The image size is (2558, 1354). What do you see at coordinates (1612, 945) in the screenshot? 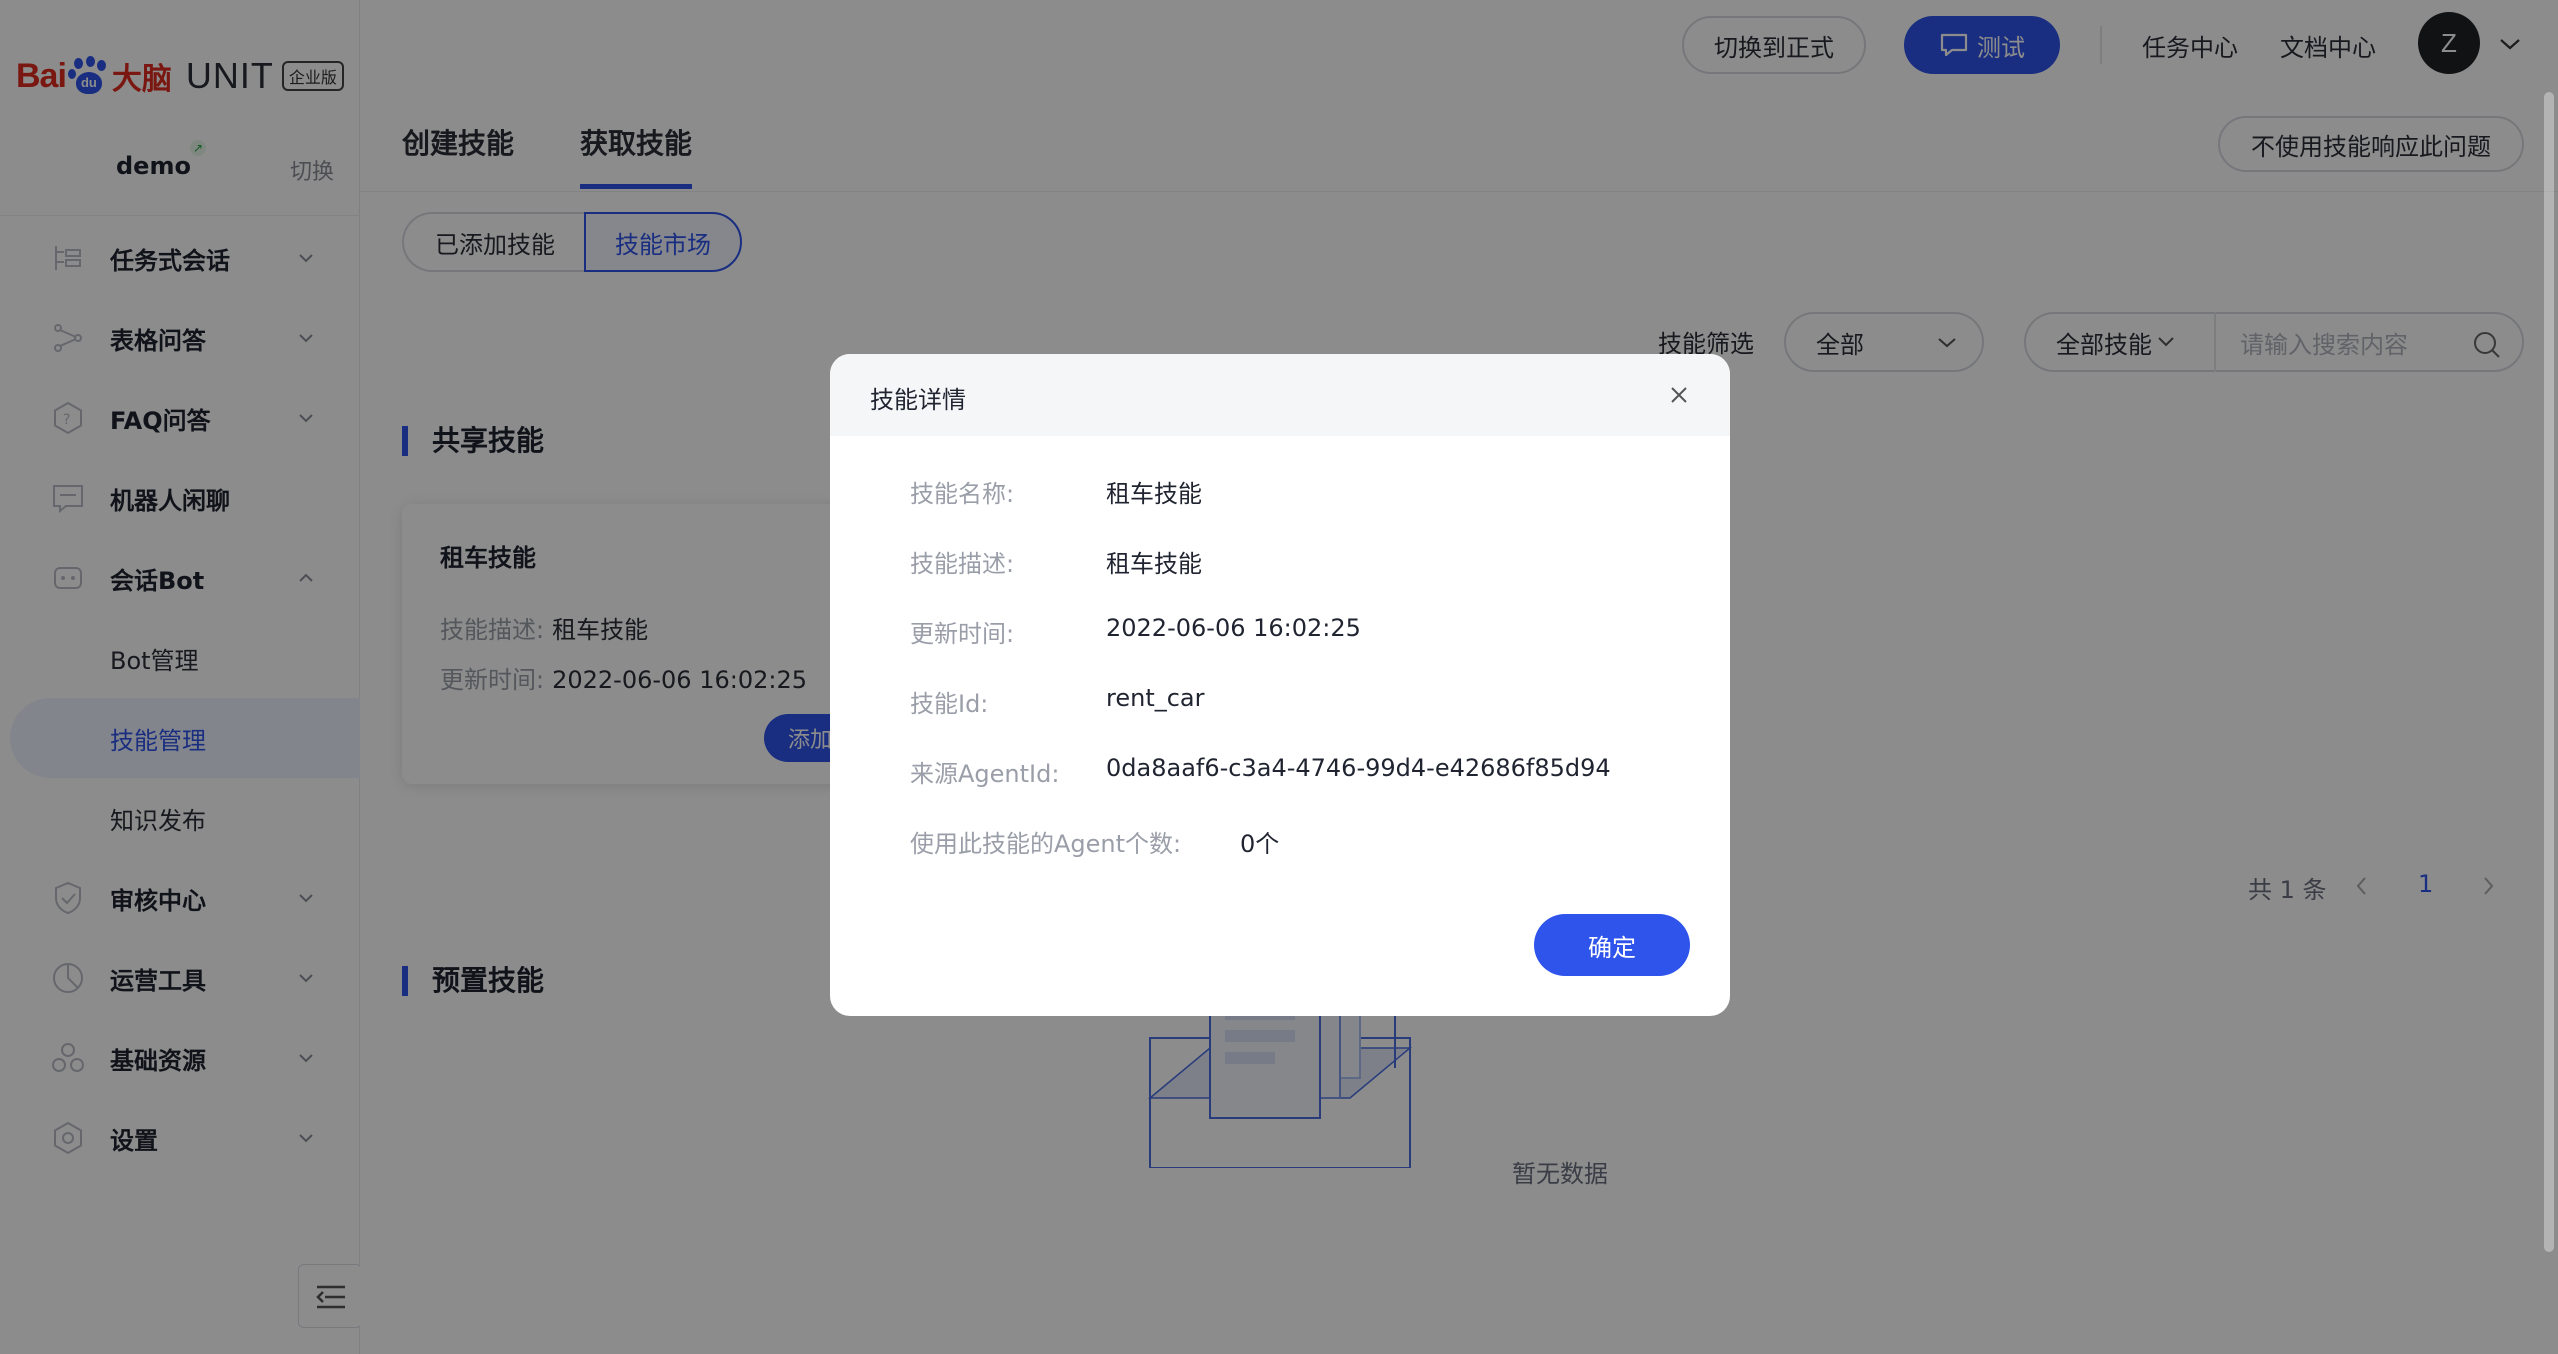
I see `confirm-button: 确定` at bounding box center [1612, 945].